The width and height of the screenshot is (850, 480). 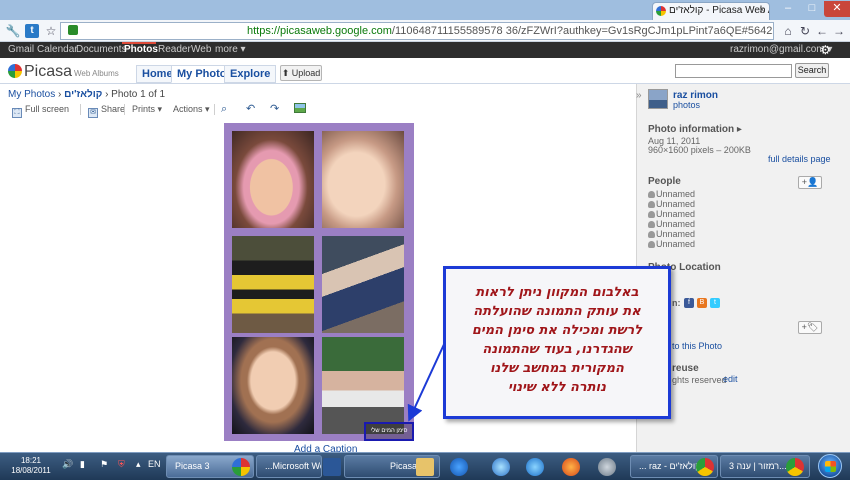 I want to click on share-label: Share, so click(x=113, y=109).